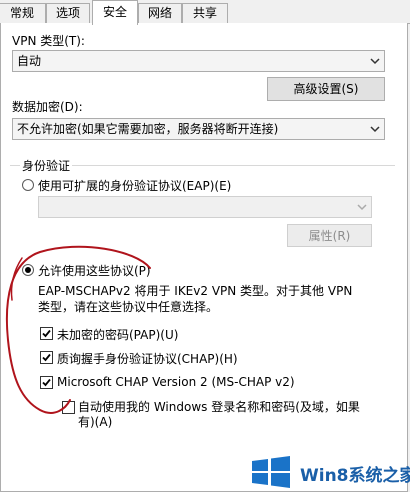 This screenshot has height=492, width=410. What do you see at coordinates (355, 476) in the screenshot?
I see `watermark-text: Win8系统之家` at bounding box center [355, 476].